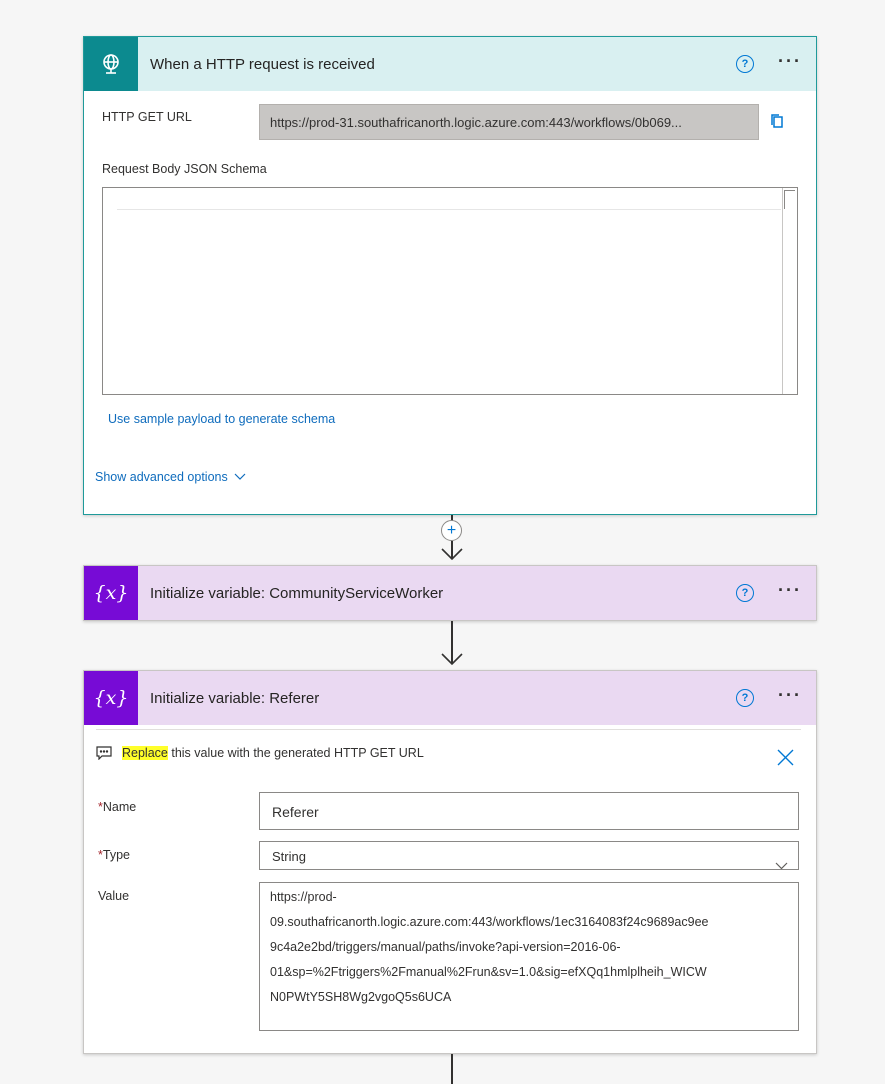 This screenshot has height=1084, width=885. Describe the element at coordinates (450, 698) in the screenshot. I see `var2-header: {𝑥} Initialize variable: Referer ? ···` at that location.